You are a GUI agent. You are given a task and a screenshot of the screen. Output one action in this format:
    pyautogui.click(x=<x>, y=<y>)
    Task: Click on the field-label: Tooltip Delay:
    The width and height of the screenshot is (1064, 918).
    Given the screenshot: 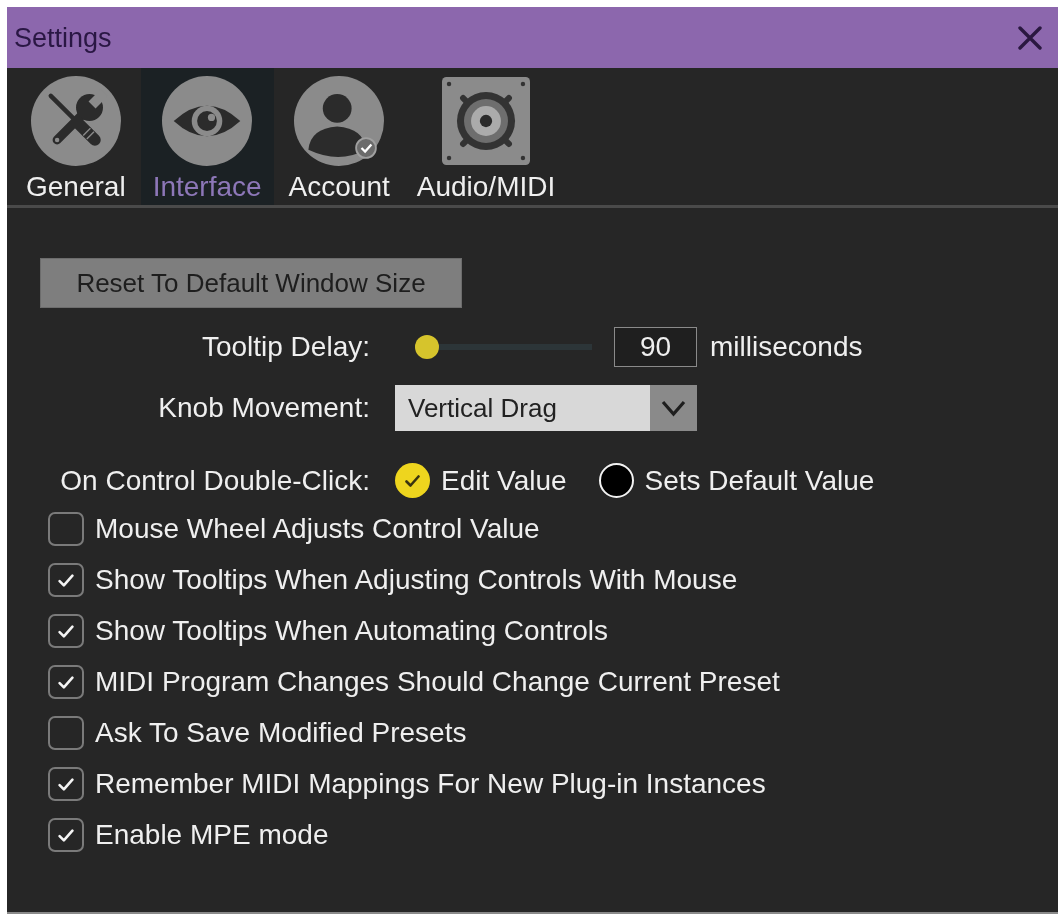 What is the action you would take?
    pyautogui.click(x=285, y=346)
    